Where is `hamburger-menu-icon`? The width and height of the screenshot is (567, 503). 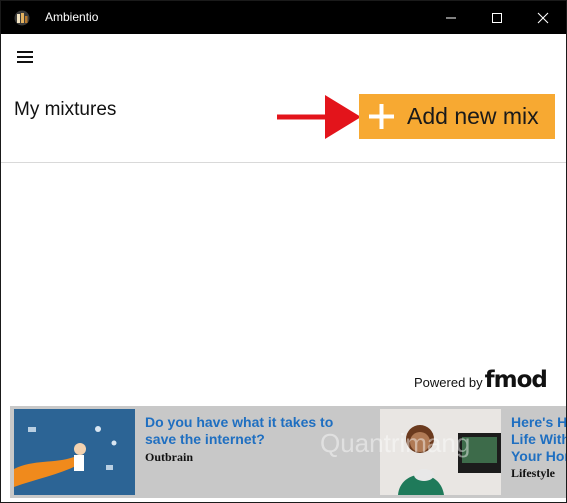
hamburger-menu-icon is located at coordinates (26, 57).